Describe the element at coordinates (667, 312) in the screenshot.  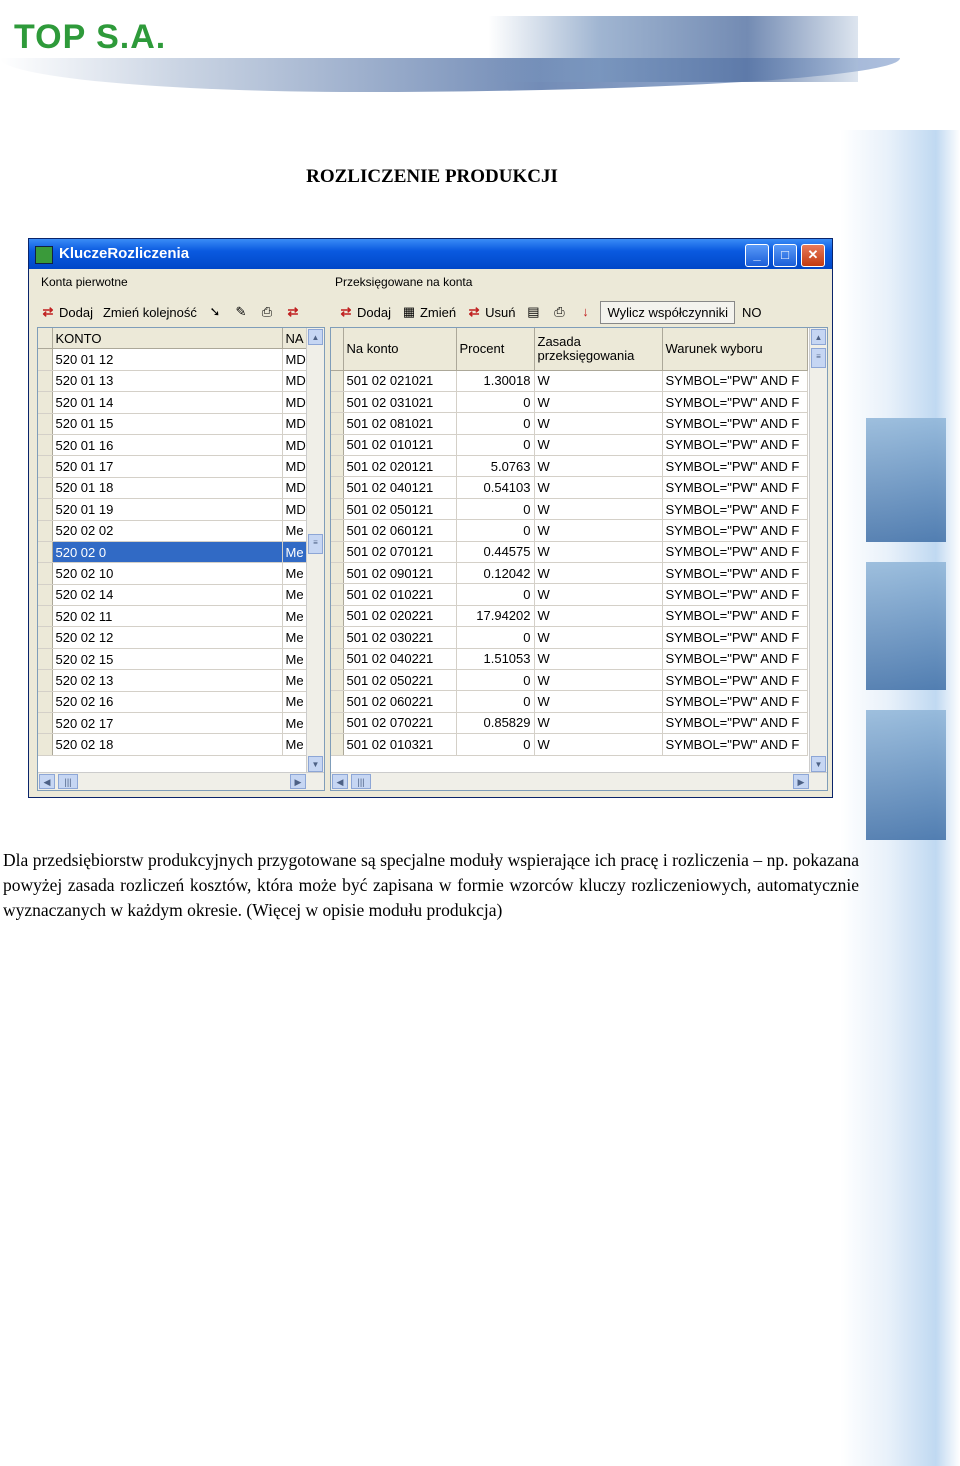
I see `calculate-coefficients-button: Wylicz współczynniki` at that location.